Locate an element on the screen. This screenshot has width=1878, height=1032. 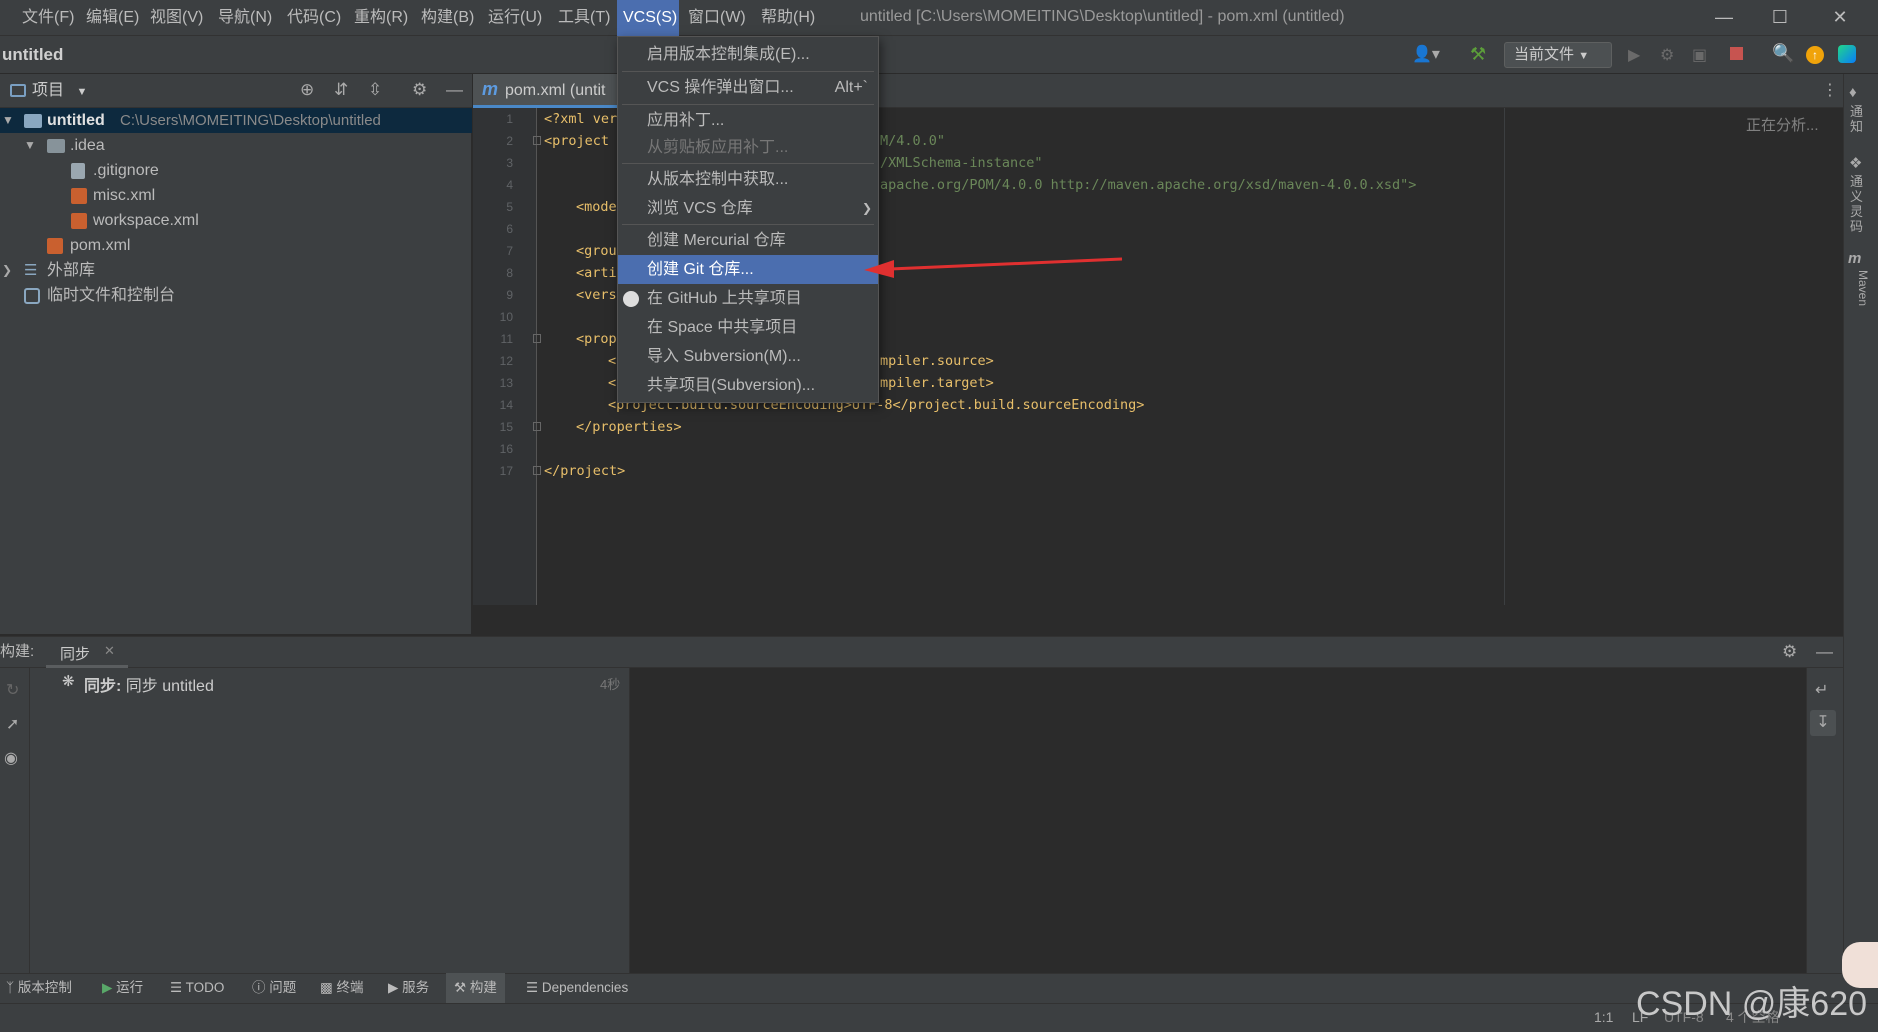
bell-icon: ♦ is located at coordinates (1853, 92).